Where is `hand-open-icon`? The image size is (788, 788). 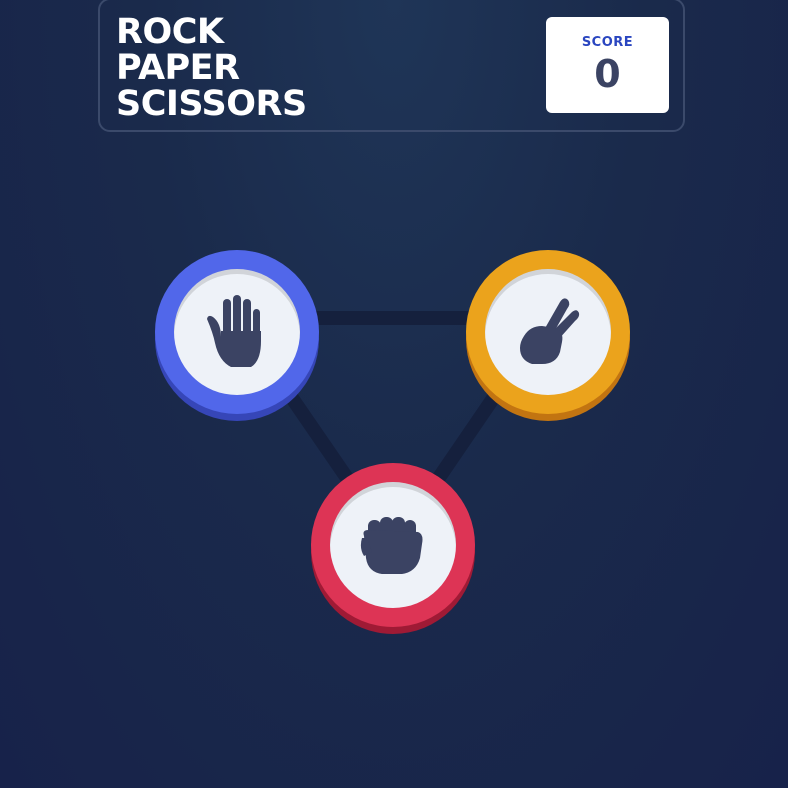
hand-open-icon is located at coordinates (237, 332).